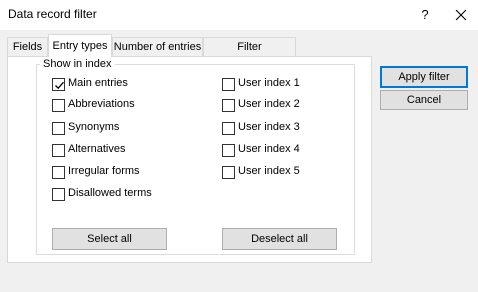  What do you see at coordinates (98, 83) in the screenshot?
I see `checkbox-label: Main entries` at bounding box center [98, 83].